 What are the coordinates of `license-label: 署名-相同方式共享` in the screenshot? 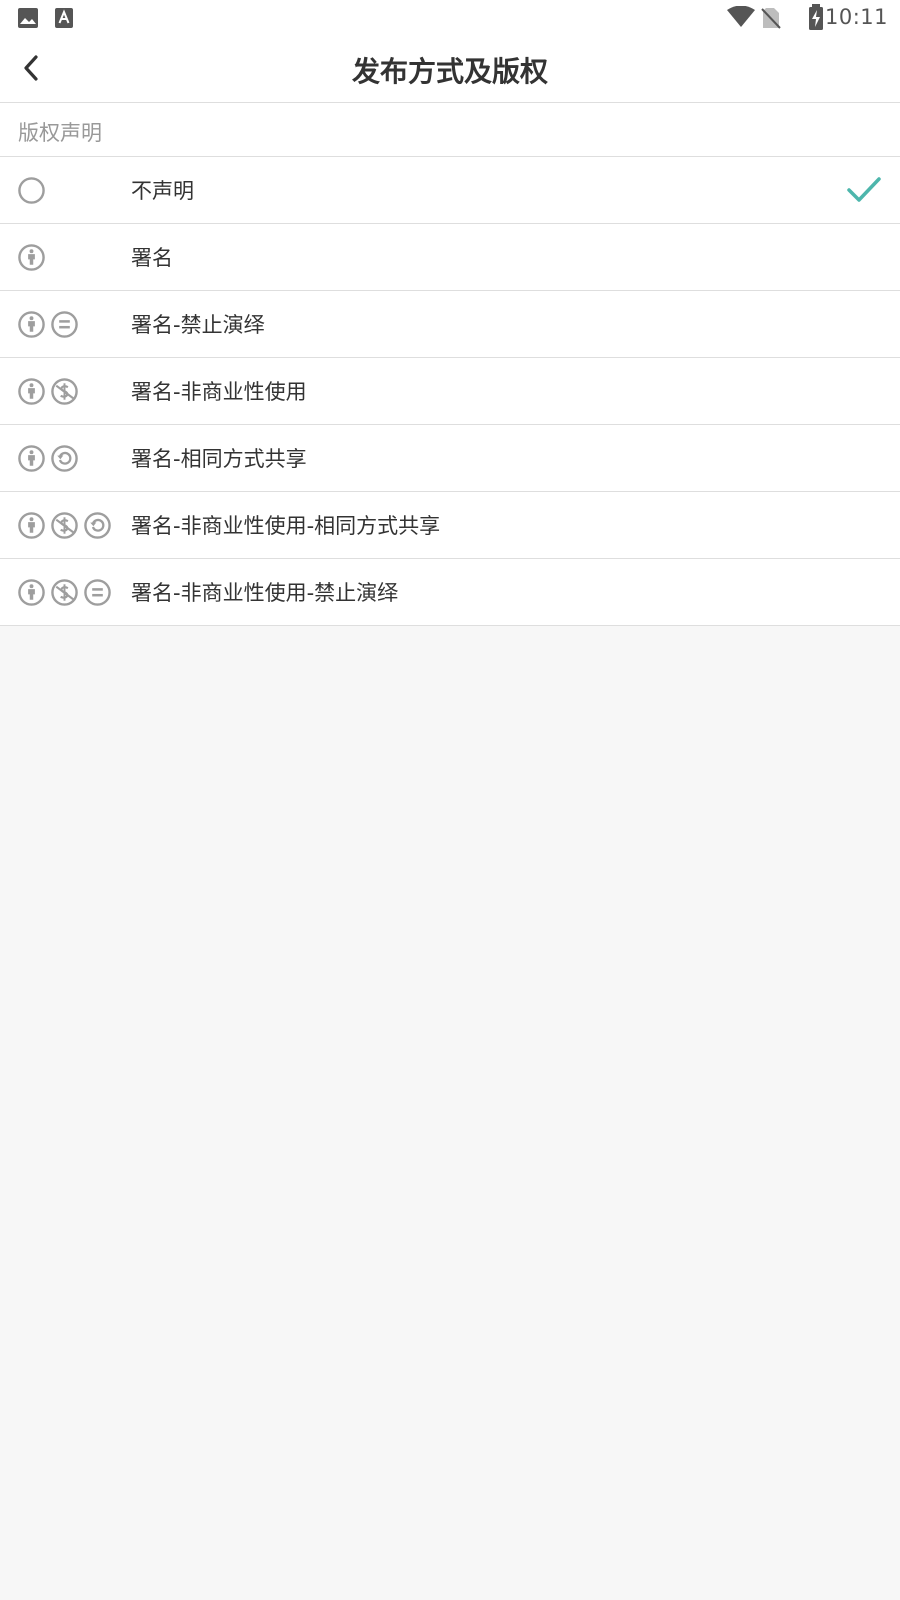 It's located at (219, 459).